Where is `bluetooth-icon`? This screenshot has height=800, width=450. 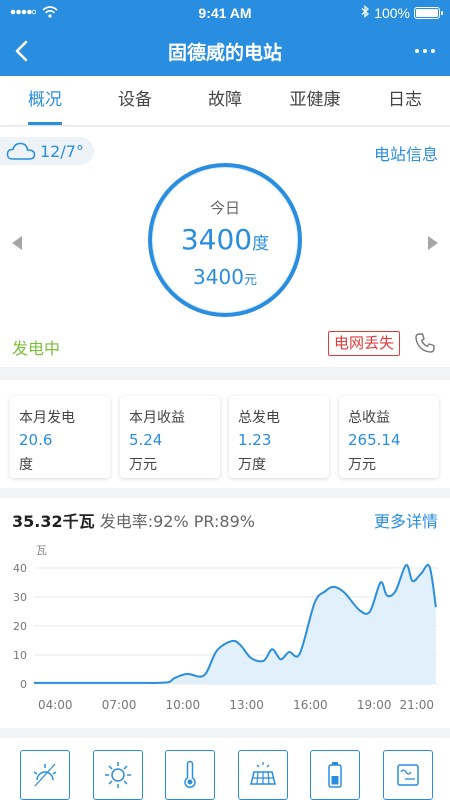 bluetooth-icon is located at coordinates (365, 13).